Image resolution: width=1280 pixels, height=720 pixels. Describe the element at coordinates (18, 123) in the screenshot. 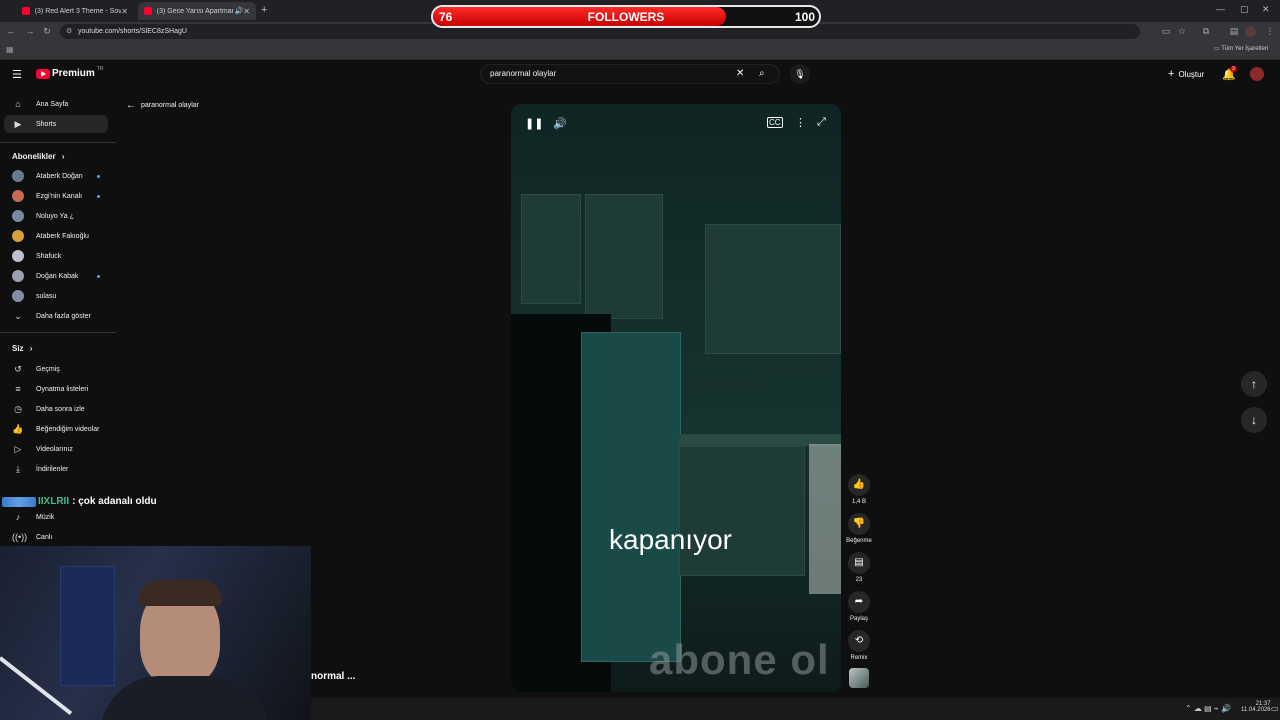

I see `shorts-icon: ▶` at that location.